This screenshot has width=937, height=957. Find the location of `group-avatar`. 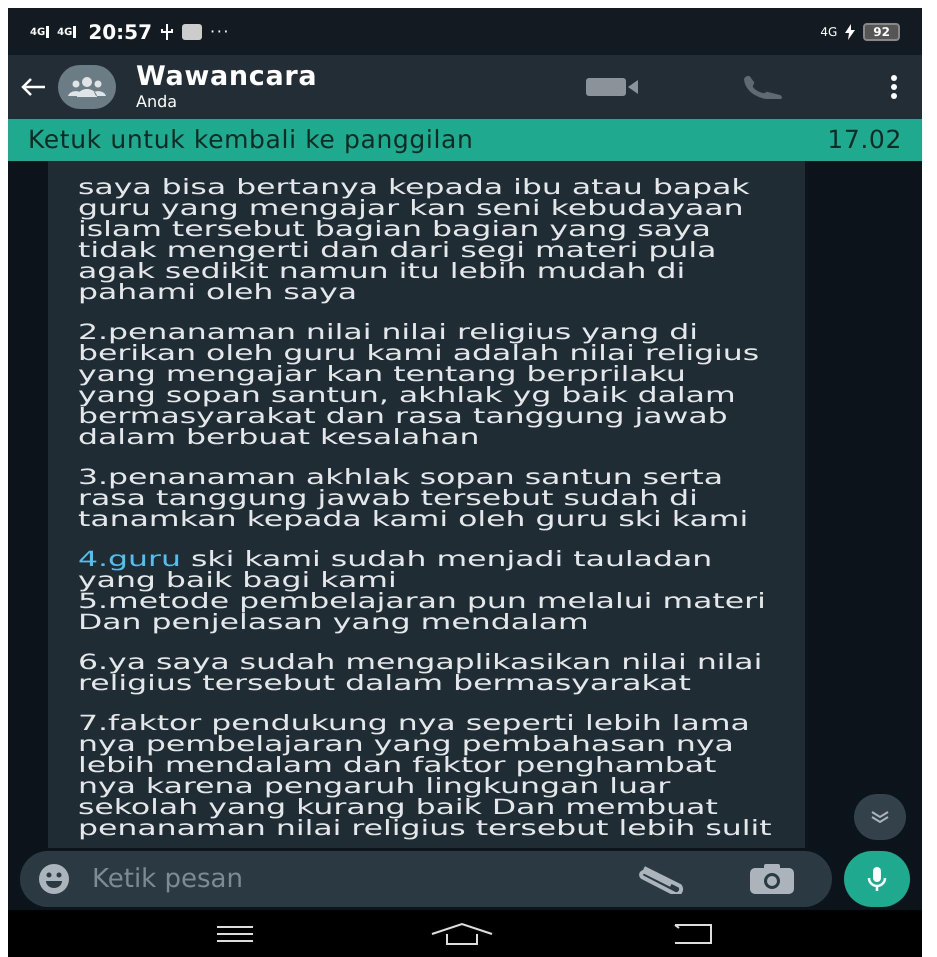

group-avatar is located at coordinates (87, 87).